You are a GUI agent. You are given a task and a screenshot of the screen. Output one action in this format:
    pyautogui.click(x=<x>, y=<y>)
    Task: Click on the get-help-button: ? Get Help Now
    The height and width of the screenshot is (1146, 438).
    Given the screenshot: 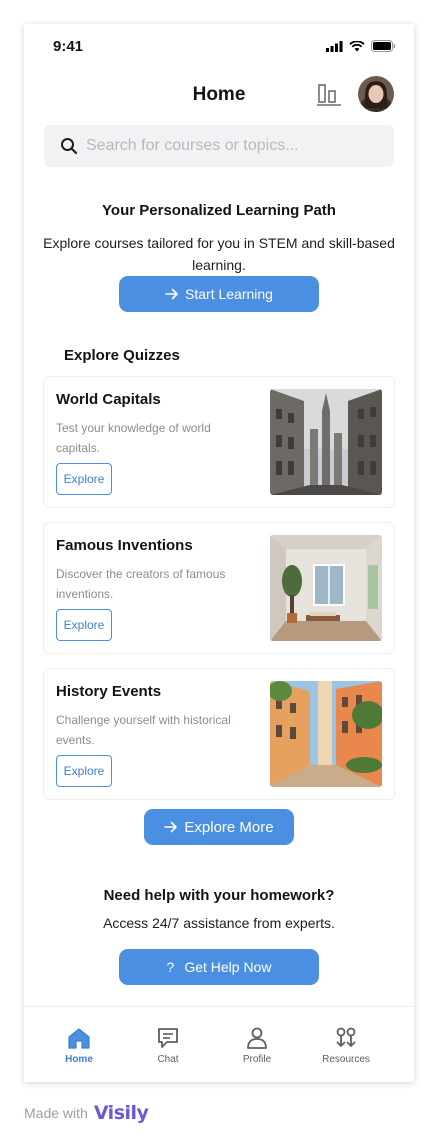 What is the action you would take?
    pyautogui.click(x=219, y=967)
    